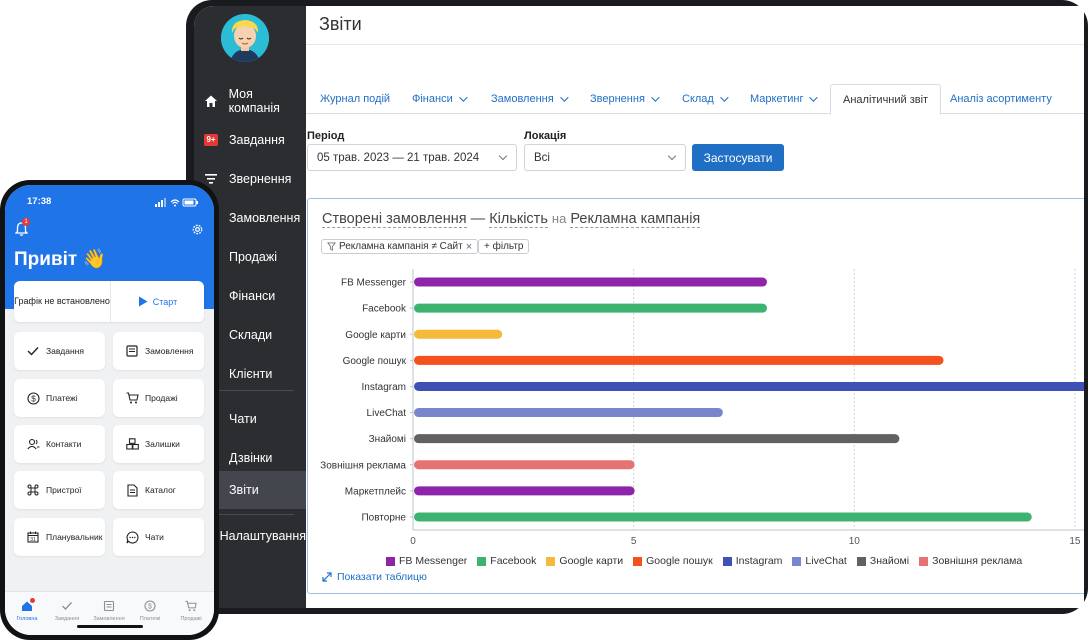  Describe the element at coordinates (176, 202) in the screenshot. I see `status-icons` at that location.